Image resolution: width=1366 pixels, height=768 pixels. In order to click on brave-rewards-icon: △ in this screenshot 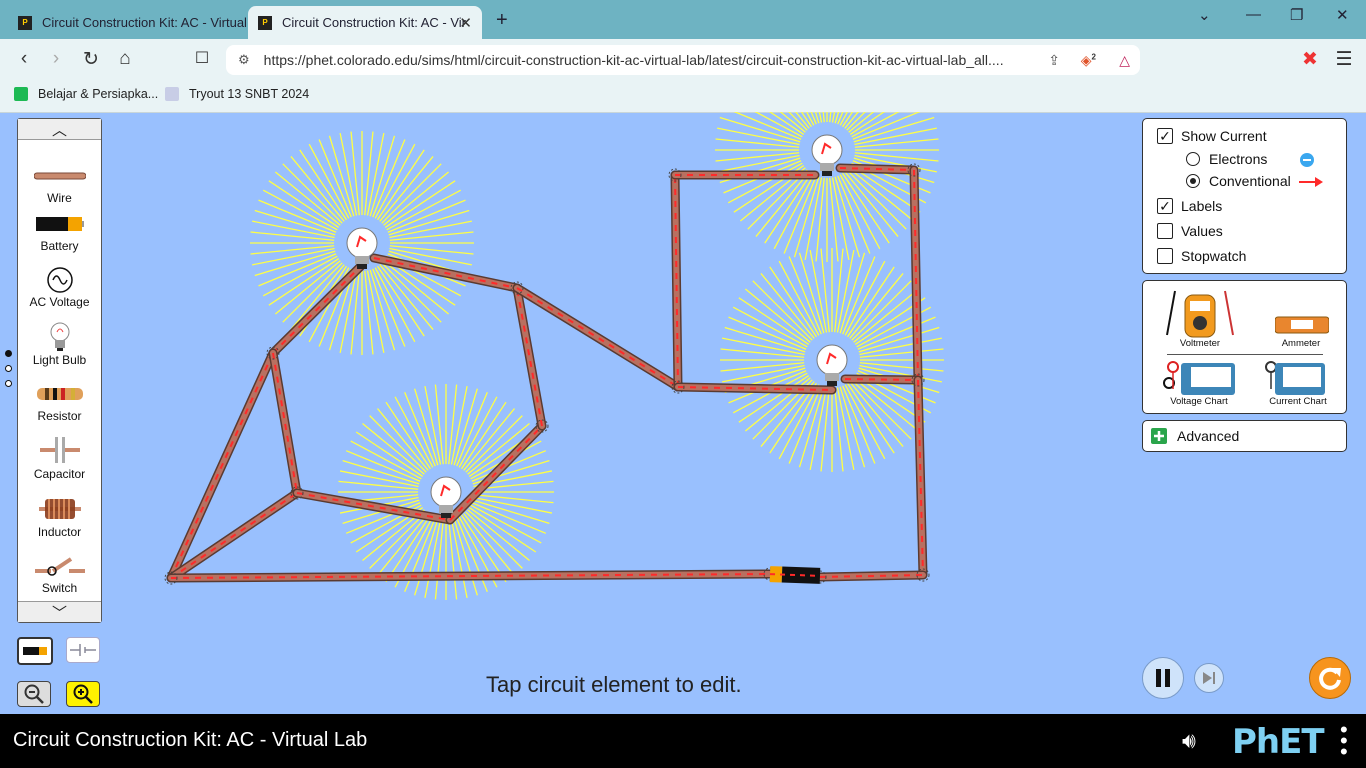, I will do `click(1124, 60)`.